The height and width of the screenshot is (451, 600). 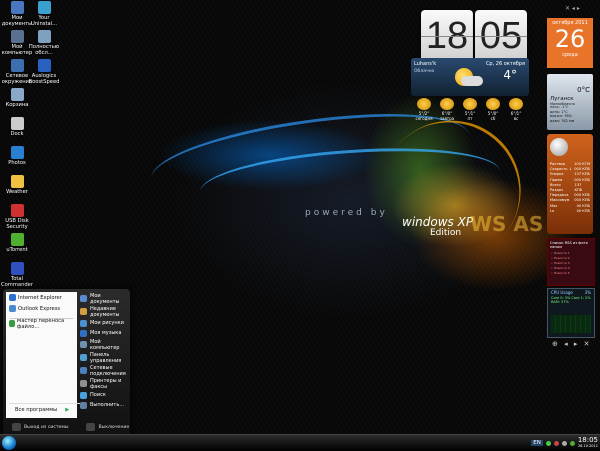 I want to click on rss-item: • Новости 5, so click(x=572, y=273).